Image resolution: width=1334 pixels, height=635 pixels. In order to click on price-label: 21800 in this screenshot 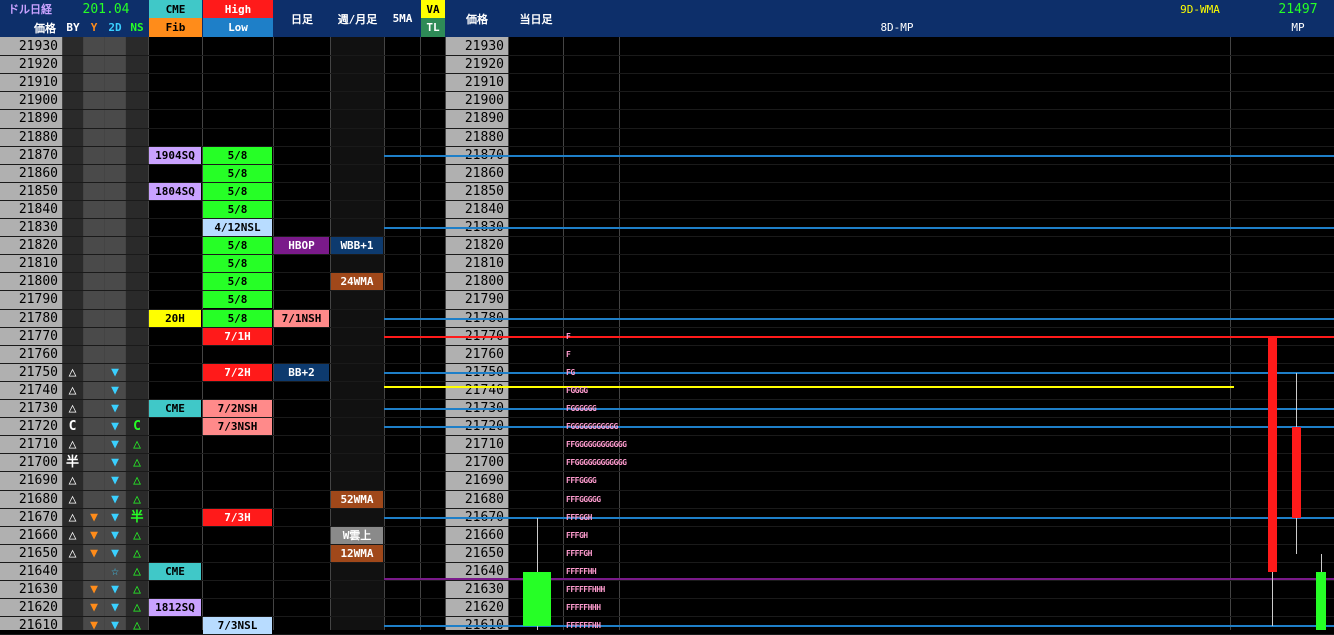, I will do `click(484, 282)`.